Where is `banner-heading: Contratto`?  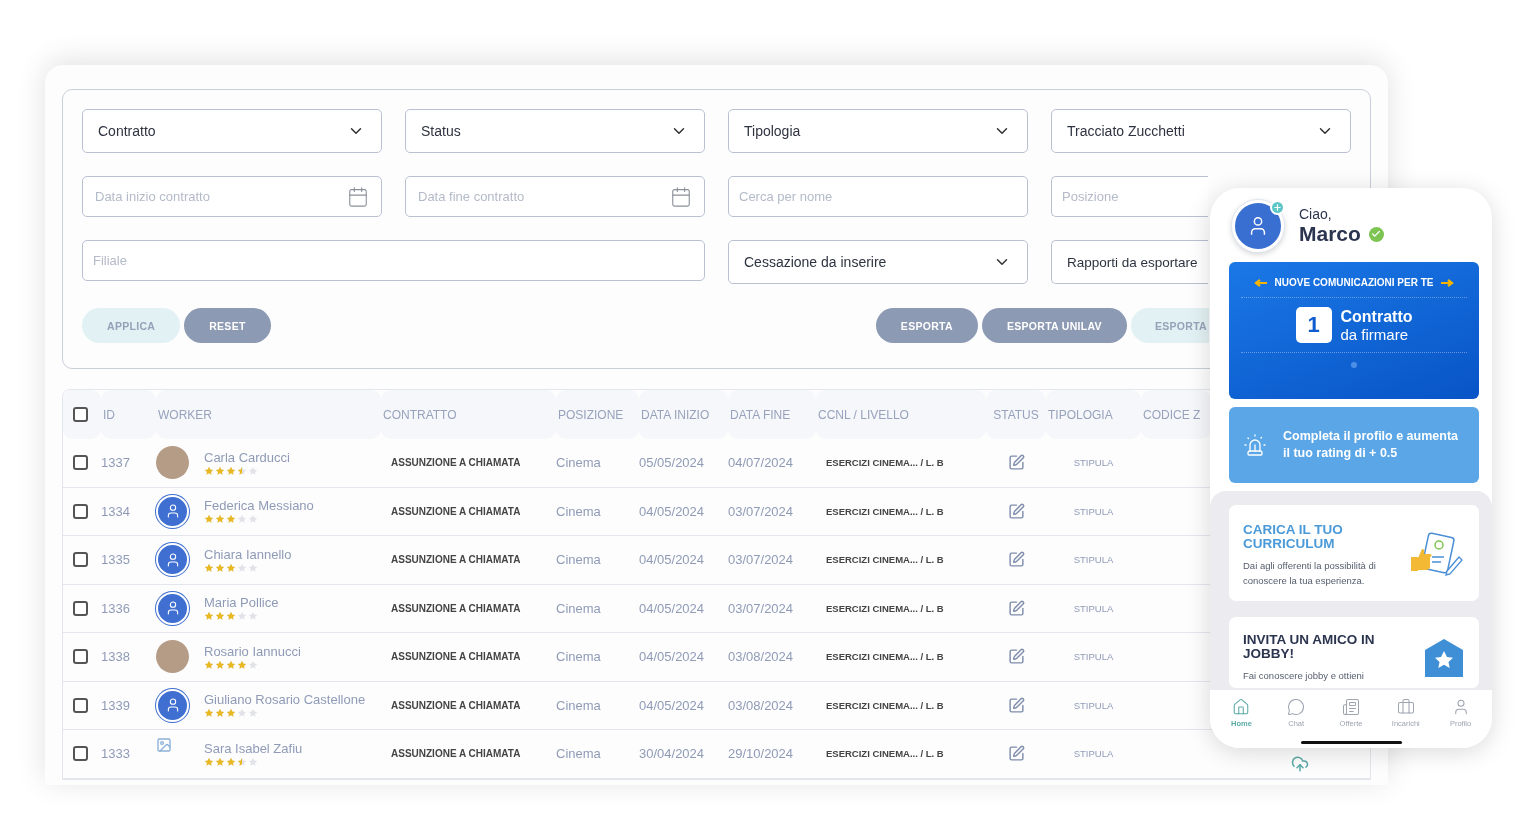 banner-heading: Contratto is located at coordinates (1376, 316).